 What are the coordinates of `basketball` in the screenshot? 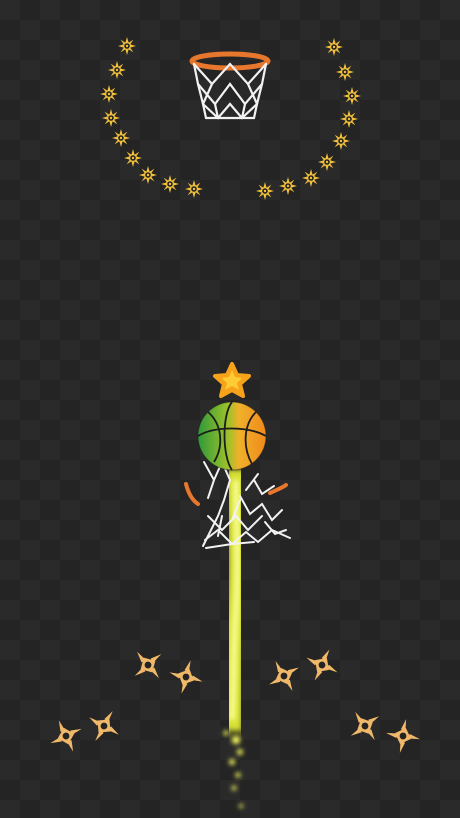 It's located at (232, 436).